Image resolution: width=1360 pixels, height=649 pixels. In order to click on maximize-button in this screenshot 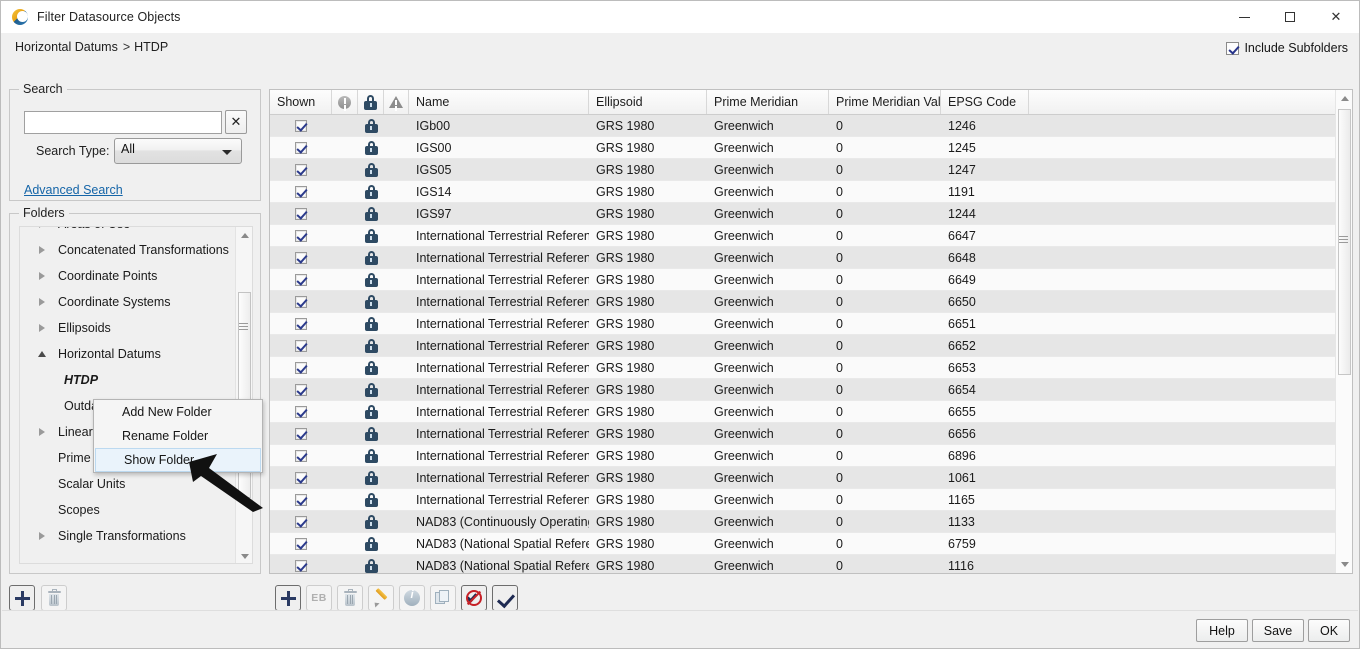, I will do `click(1290, 17)`.